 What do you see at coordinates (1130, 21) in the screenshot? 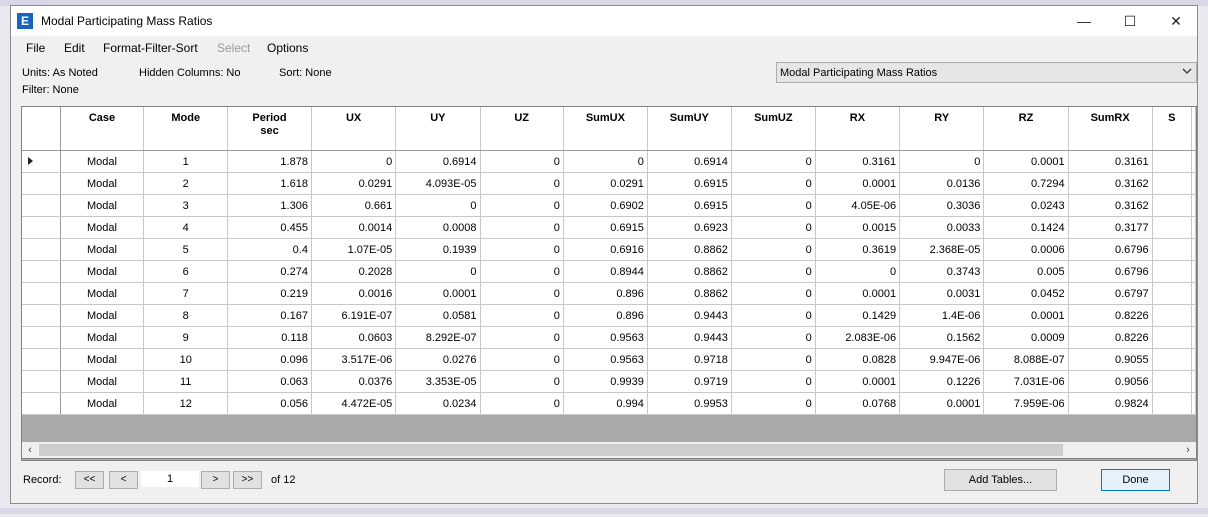
I see `maximize-button: ☐` at bounding box center [1130, 21].